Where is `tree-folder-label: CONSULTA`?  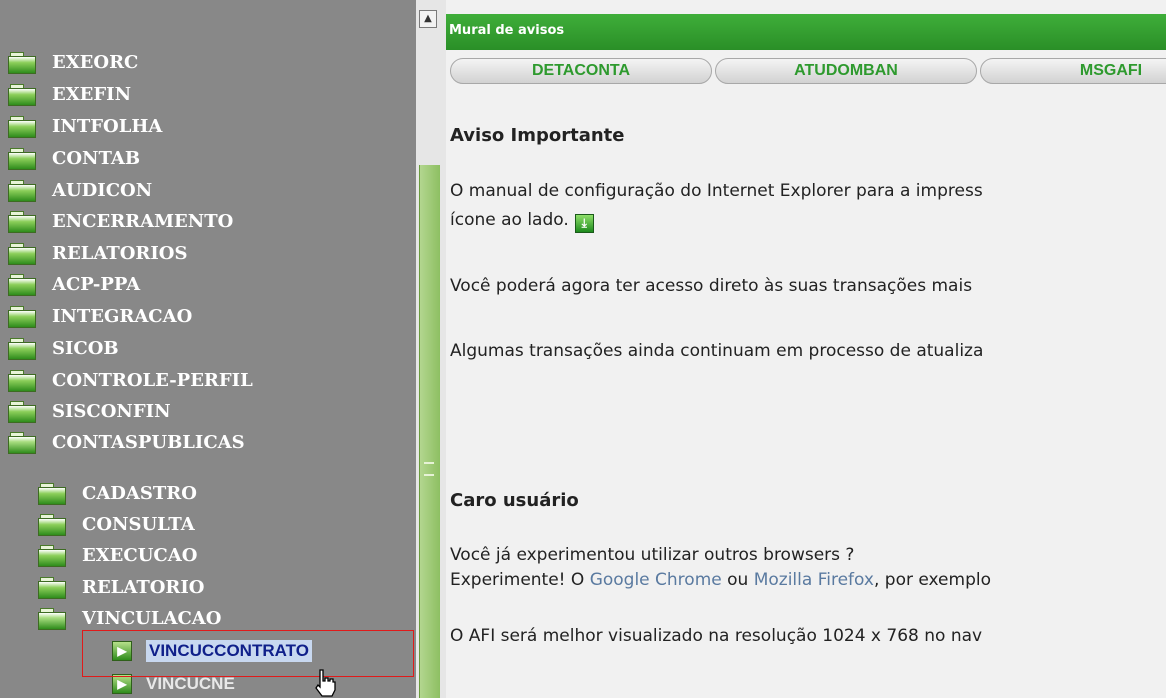 tree-folder-label: CONSULTA is located at coordinates (138, 524).